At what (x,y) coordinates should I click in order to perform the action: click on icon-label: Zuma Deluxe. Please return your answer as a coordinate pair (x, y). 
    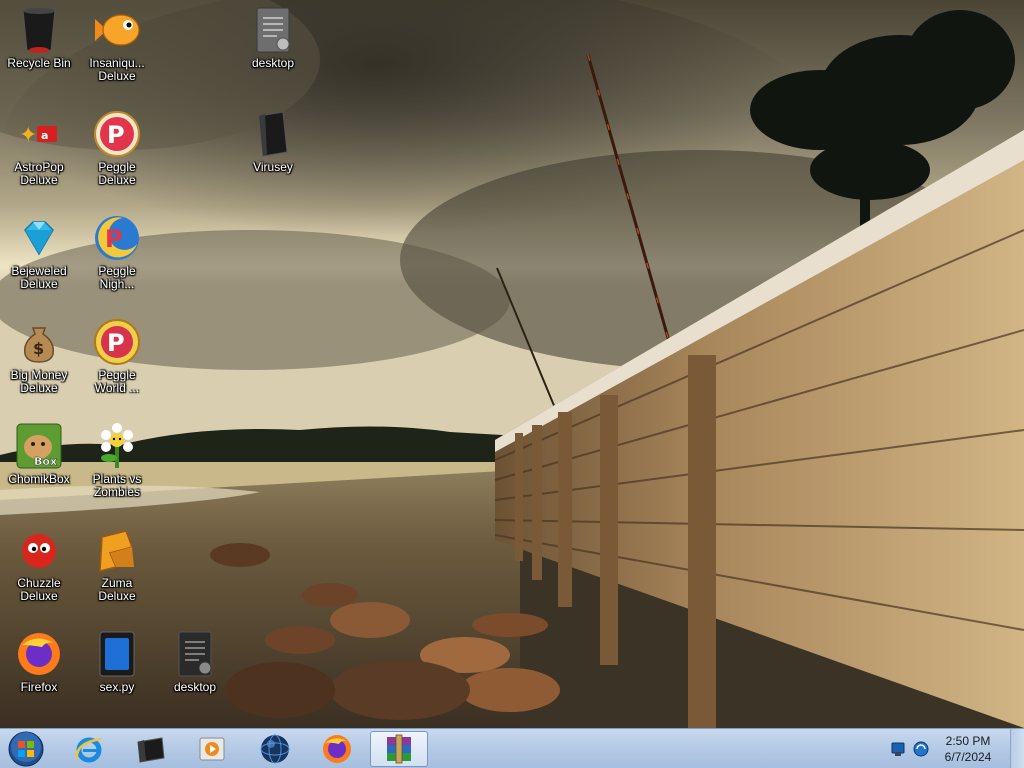
    Looking at the image, I should click on (117, 589).